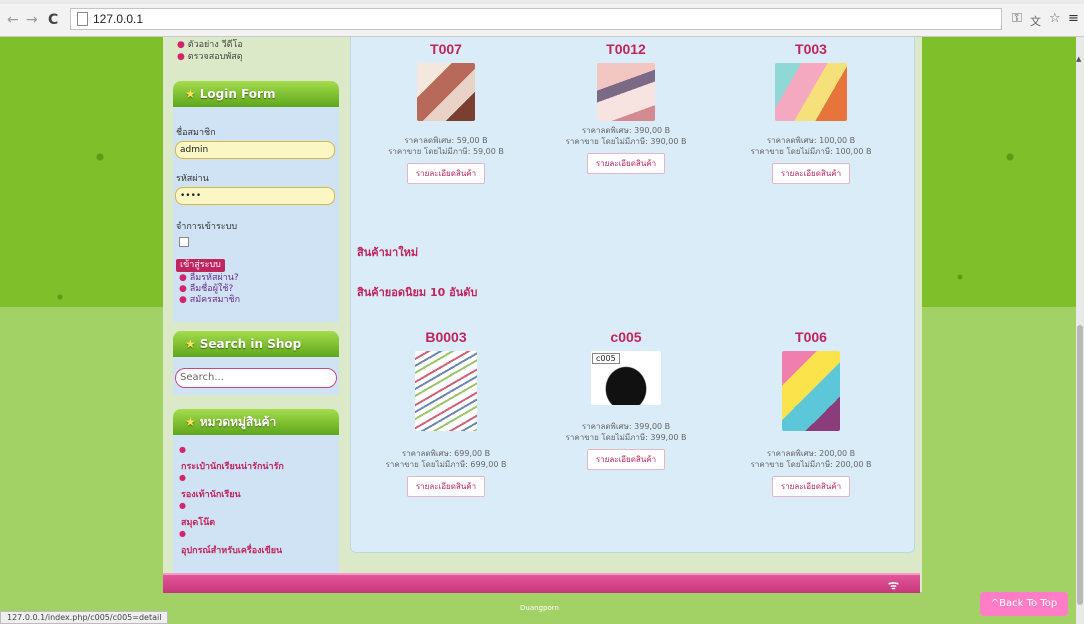  What do you see at coordinates (210, 57) in the screenshot?
I see `sidebar-link-tracking: ● ตรวจสอบพัสดุ` at bounding box center [210, 57].